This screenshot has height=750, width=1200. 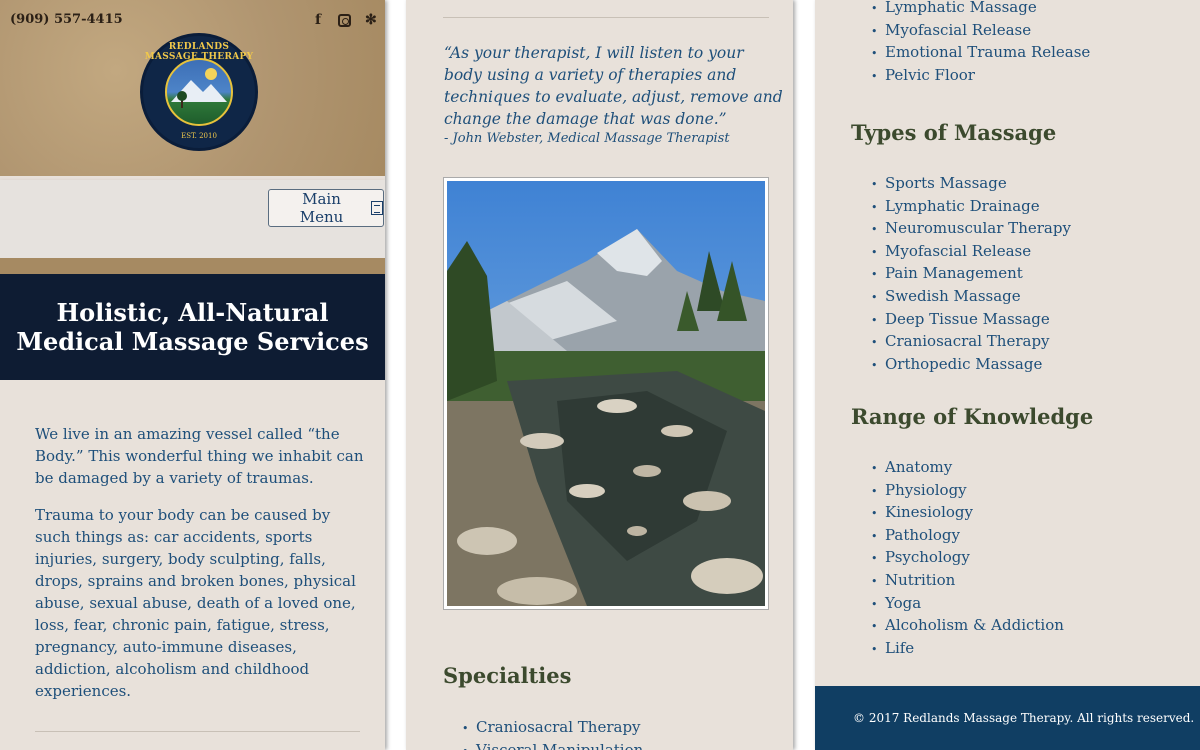 I want to click on phone-number-link: (909) 557-4415, so click(x=66, y=19).